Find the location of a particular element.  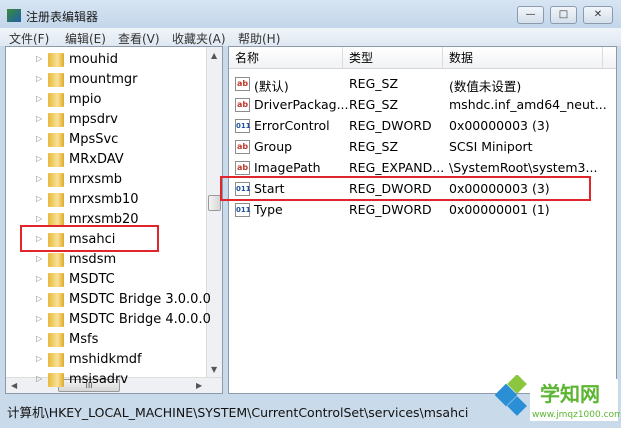

value-data: SCSI Miniport is located at coordinates (491, 146).